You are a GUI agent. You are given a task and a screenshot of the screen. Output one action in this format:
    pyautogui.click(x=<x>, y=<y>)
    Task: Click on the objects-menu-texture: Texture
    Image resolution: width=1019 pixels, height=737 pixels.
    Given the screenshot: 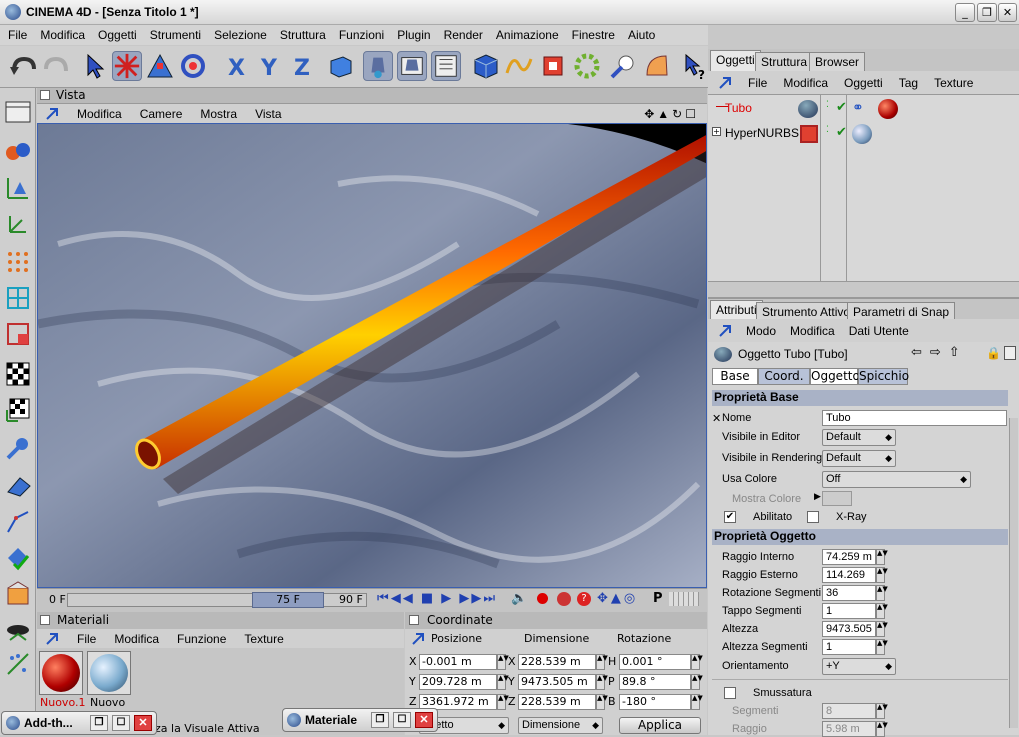 What is the action you would take?
    pyautogui.click(x=953, y=83)
    